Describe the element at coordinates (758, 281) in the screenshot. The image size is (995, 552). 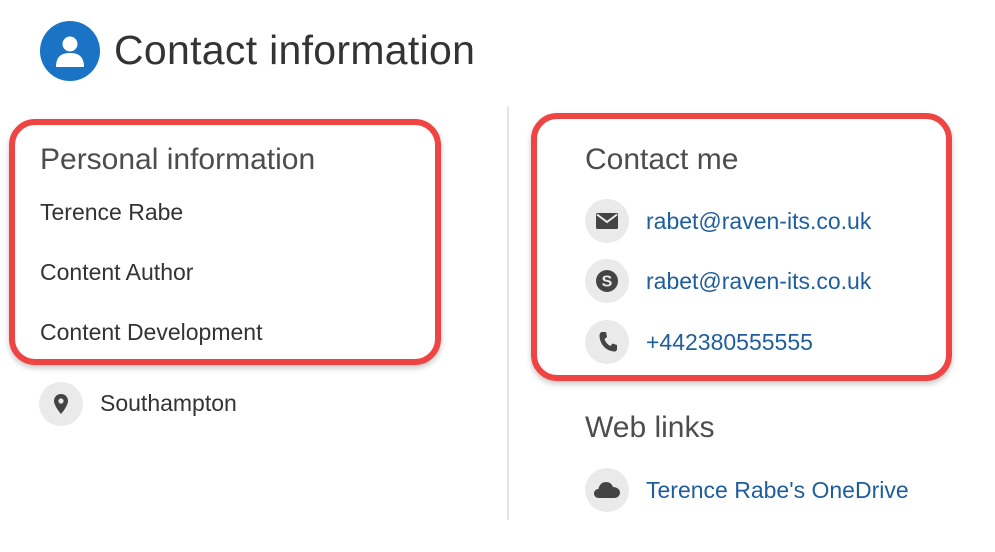
I see `skype-link: rabet@raven-its.co.uk` at that location.